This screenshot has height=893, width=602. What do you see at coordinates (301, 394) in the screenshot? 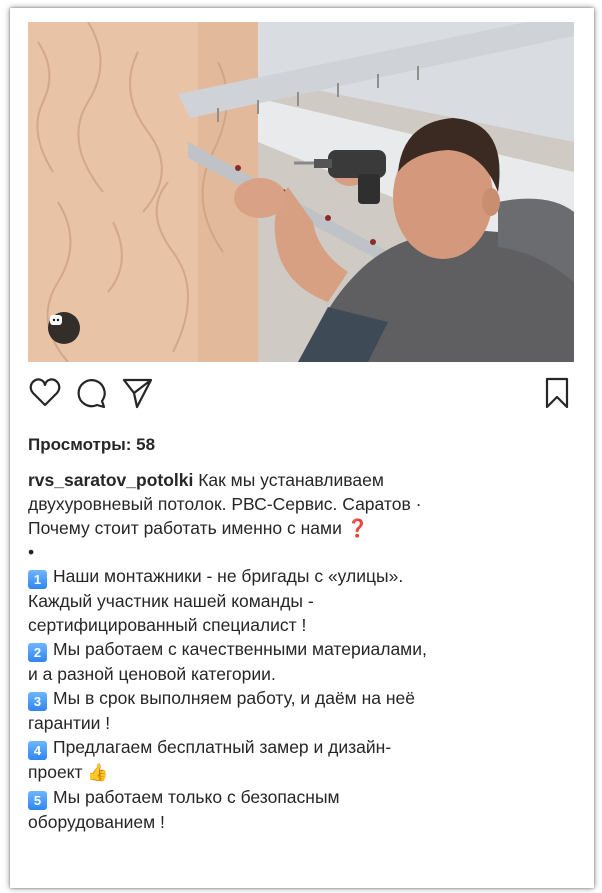
I see `action-bar` at bounding box center [301, 394].